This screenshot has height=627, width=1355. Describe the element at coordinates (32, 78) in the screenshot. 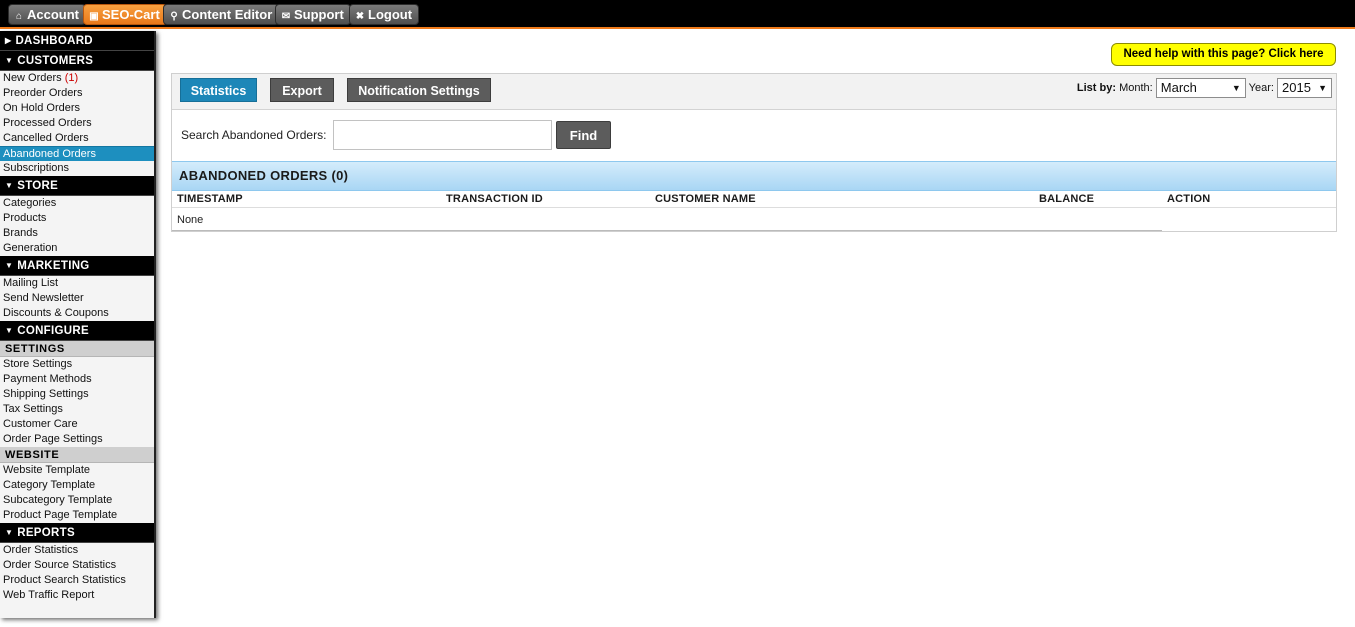

I see `item-label: New Orders` at that location.